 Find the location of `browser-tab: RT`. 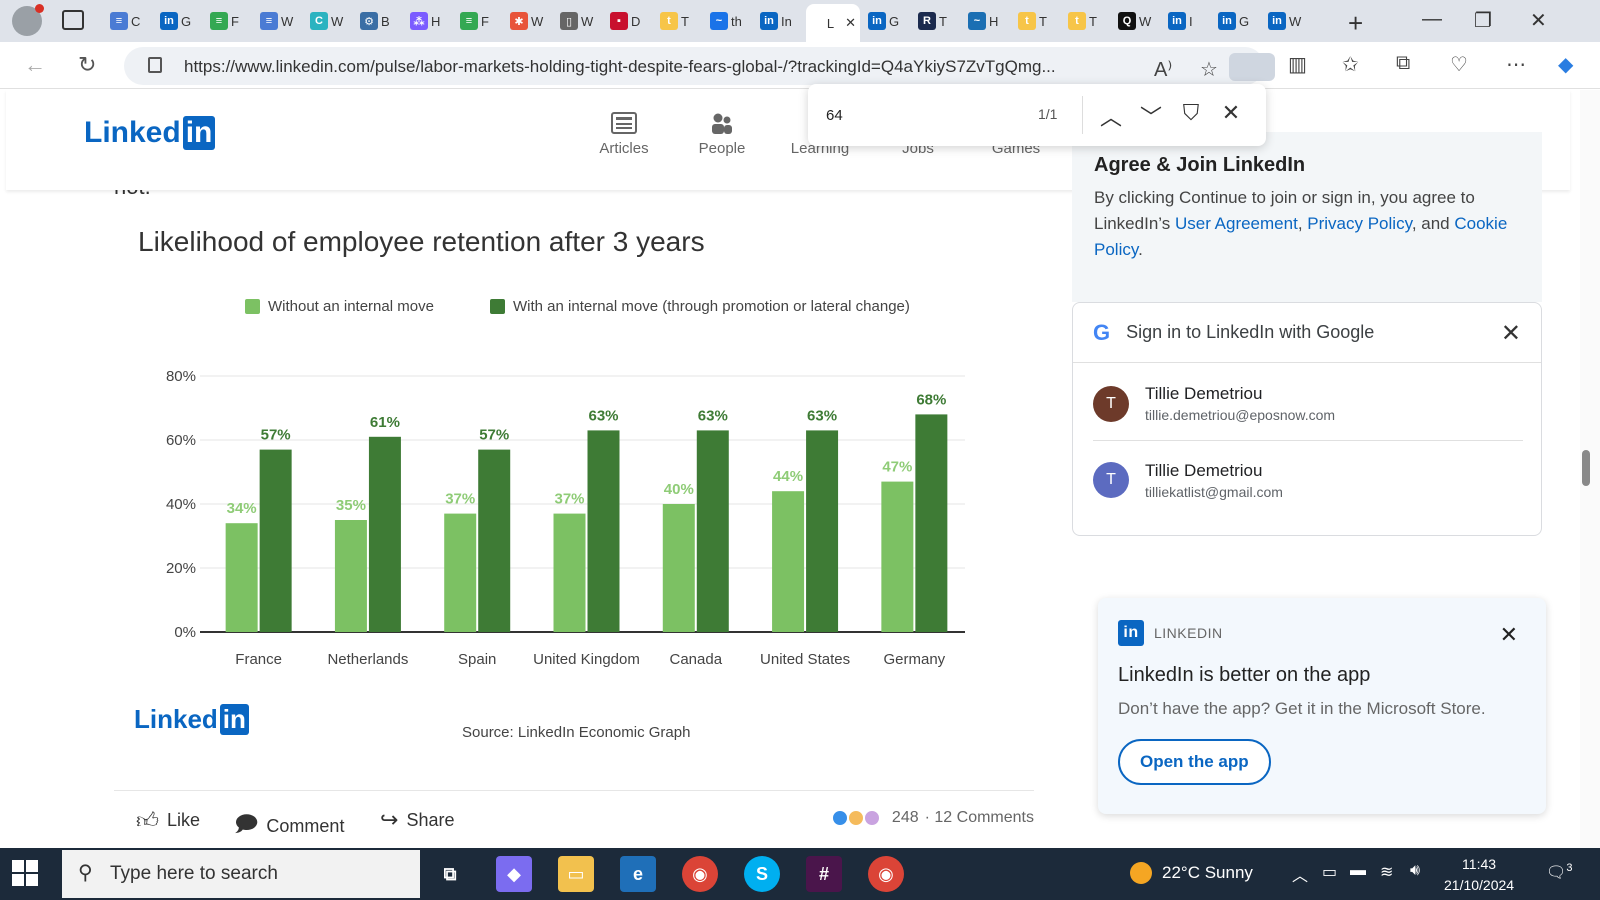

browser-tab: RT is located at coordinates (932, 21).